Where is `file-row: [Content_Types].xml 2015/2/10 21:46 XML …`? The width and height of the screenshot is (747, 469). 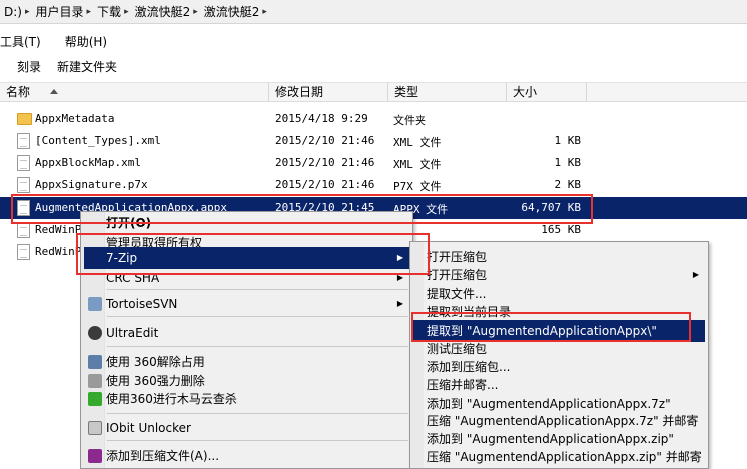 file-row: [Content_Types].xml 2015/2/10 21:46 XML … is located at coordinates (373, 141).